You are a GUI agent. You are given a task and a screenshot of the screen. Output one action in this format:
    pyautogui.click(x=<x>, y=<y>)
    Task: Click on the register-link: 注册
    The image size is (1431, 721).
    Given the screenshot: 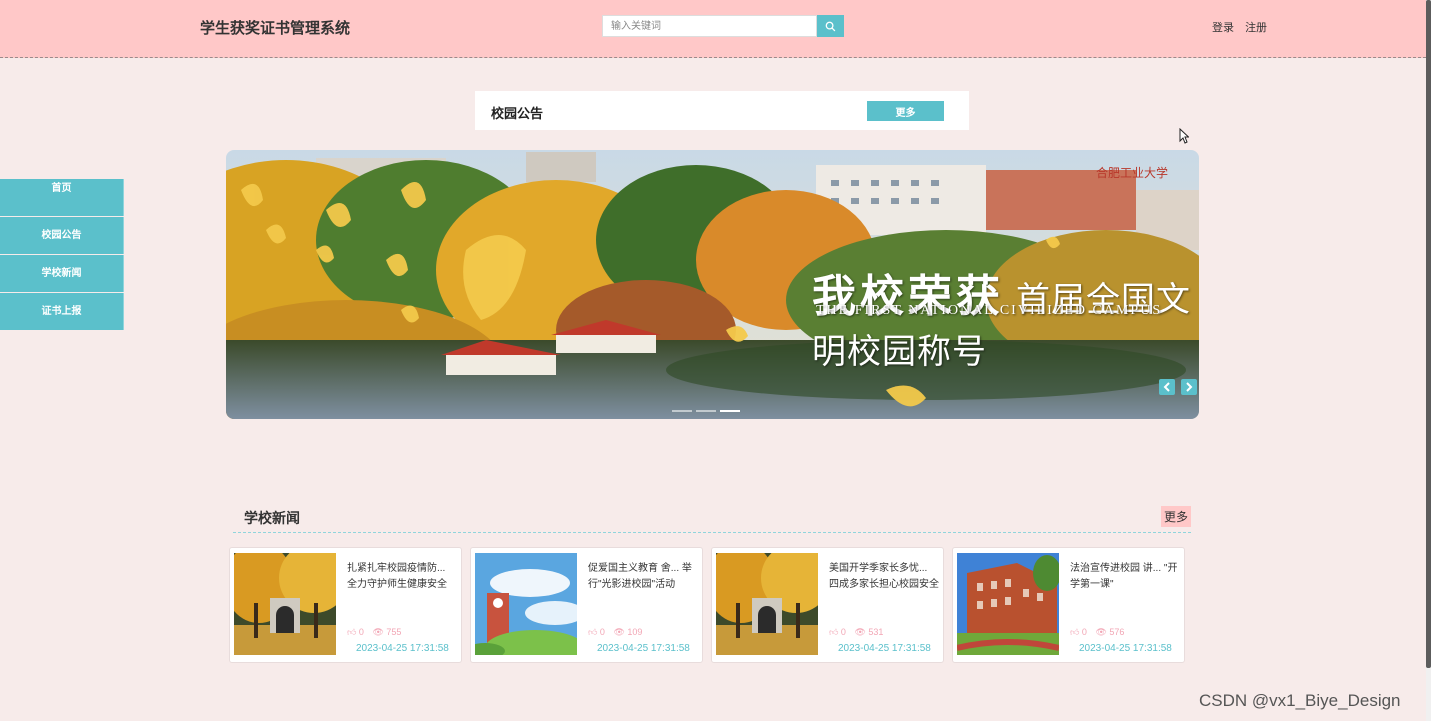 What is the action you would take?
    pyautogui.click(x=1256, y=28)
    